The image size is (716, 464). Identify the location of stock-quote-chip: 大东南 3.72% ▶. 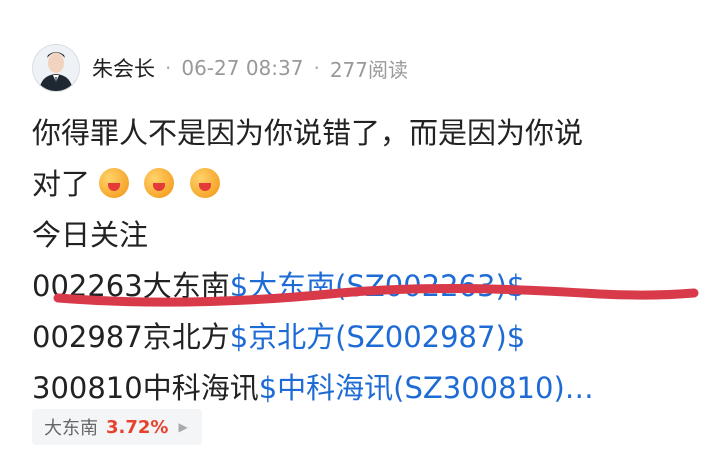
(117, 427).